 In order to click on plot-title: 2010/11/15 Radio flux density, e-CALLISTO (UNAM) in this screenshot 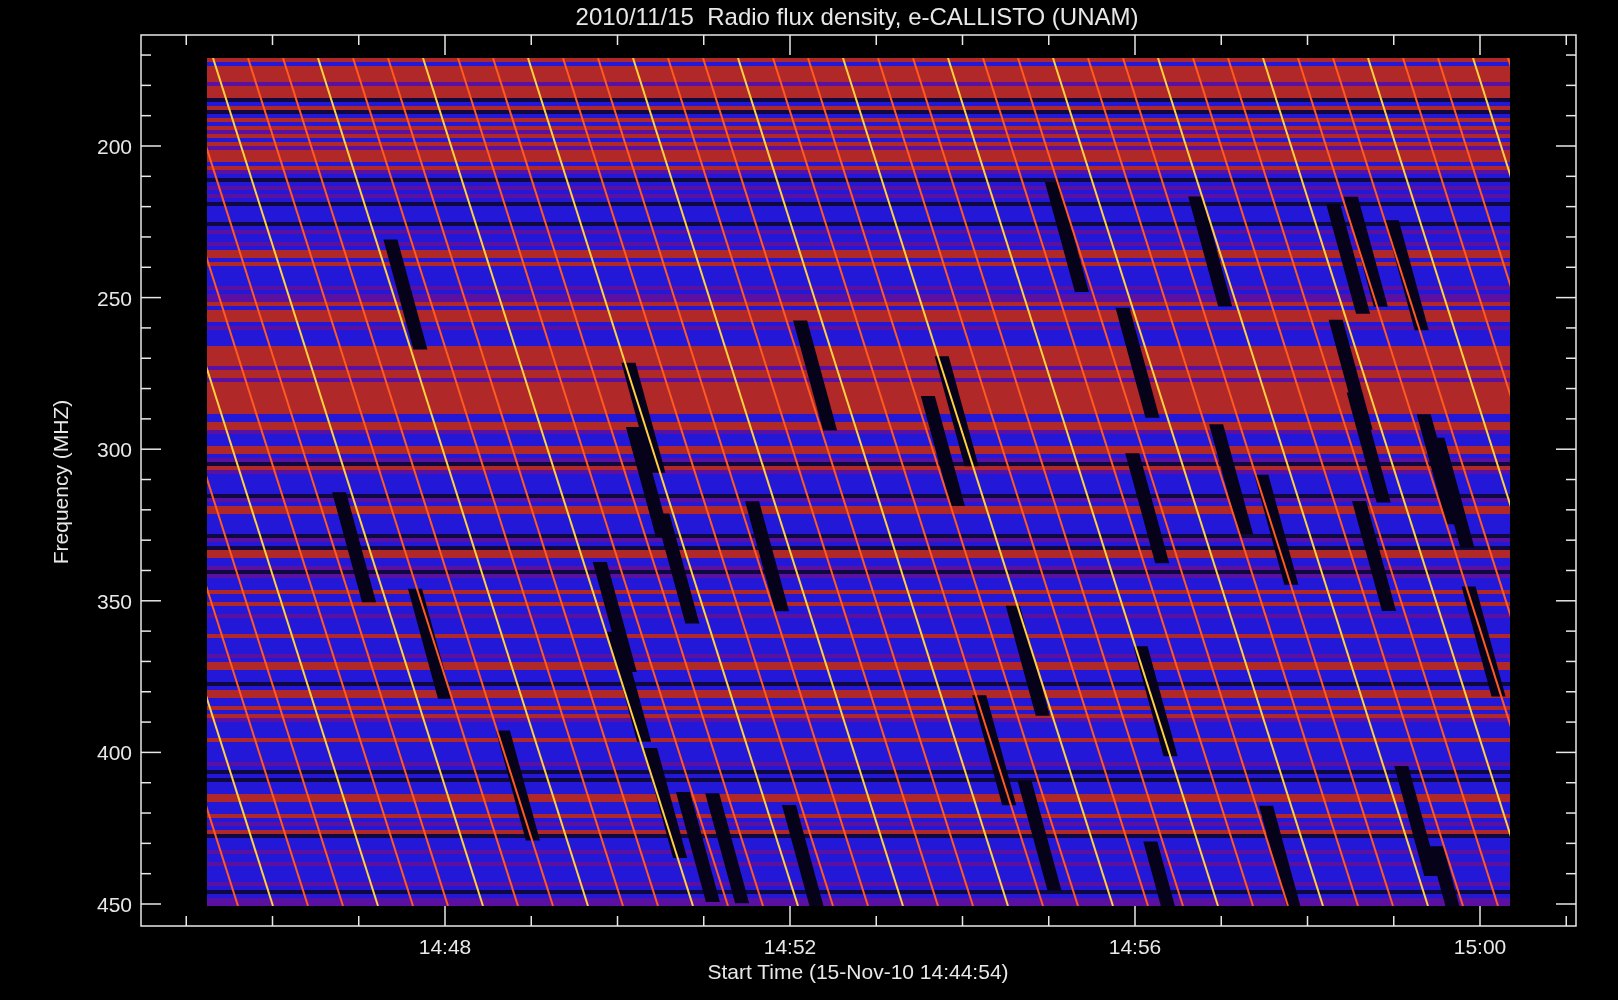, I will do `click(857, 16)`.